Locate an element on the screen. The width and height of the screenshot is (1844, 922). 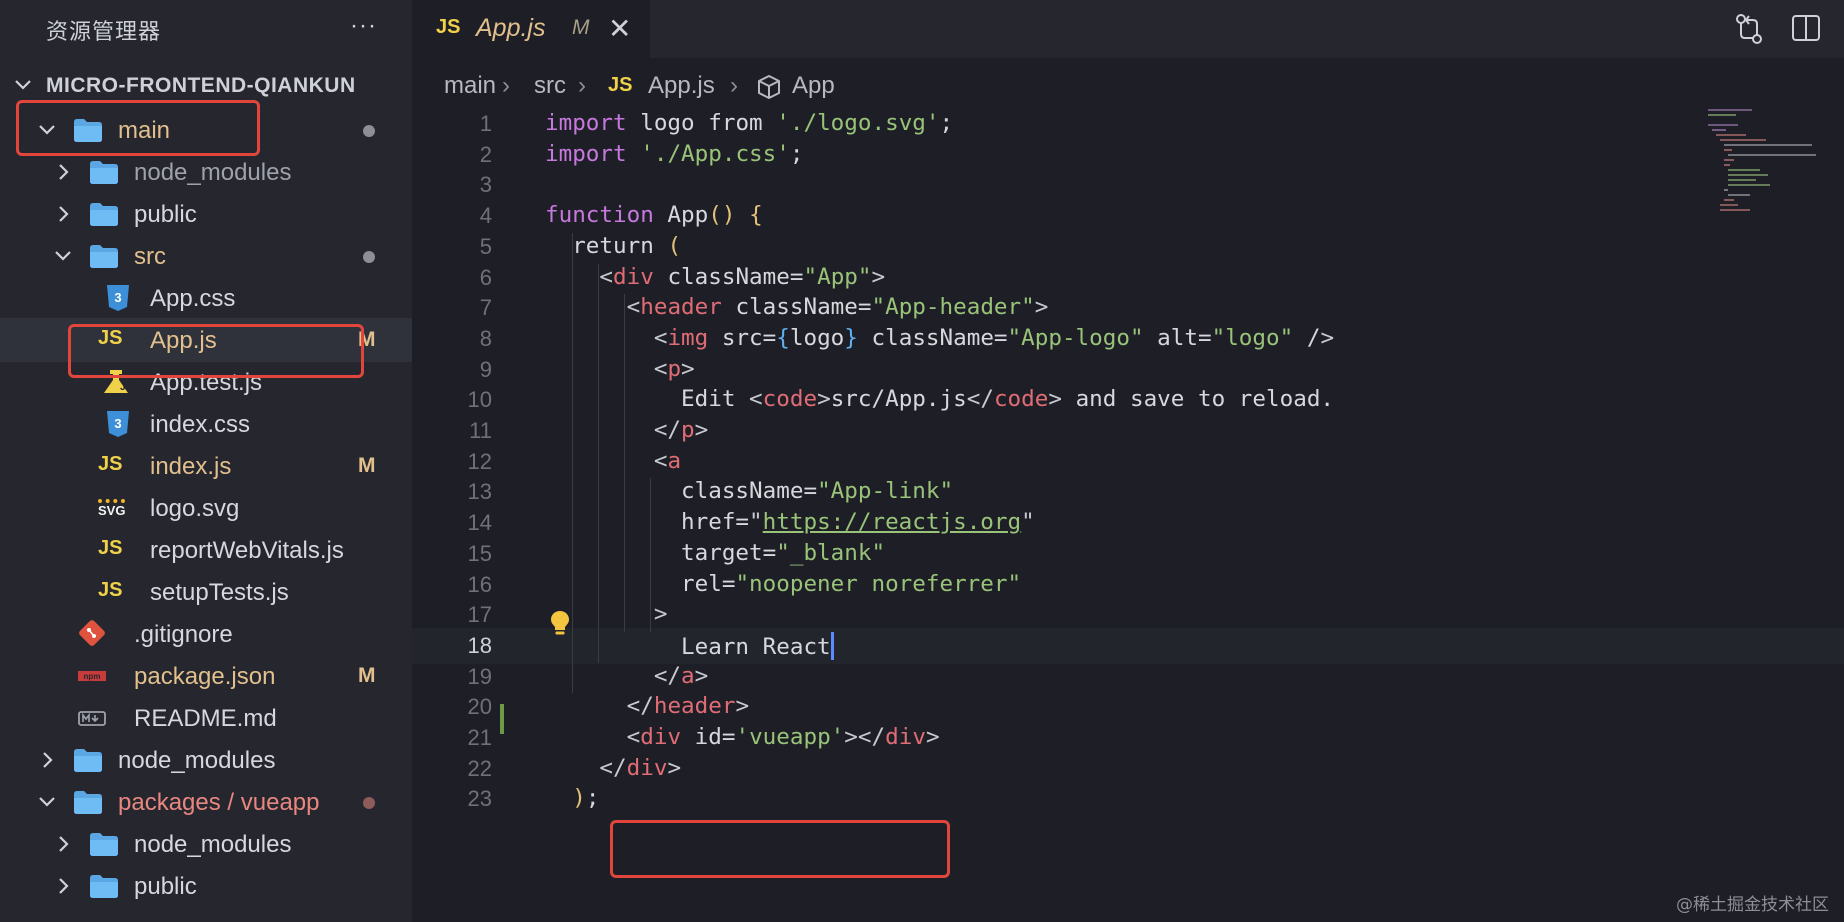
code-text: import logo from './logo.svg'; is located at coordinates (749, 123).